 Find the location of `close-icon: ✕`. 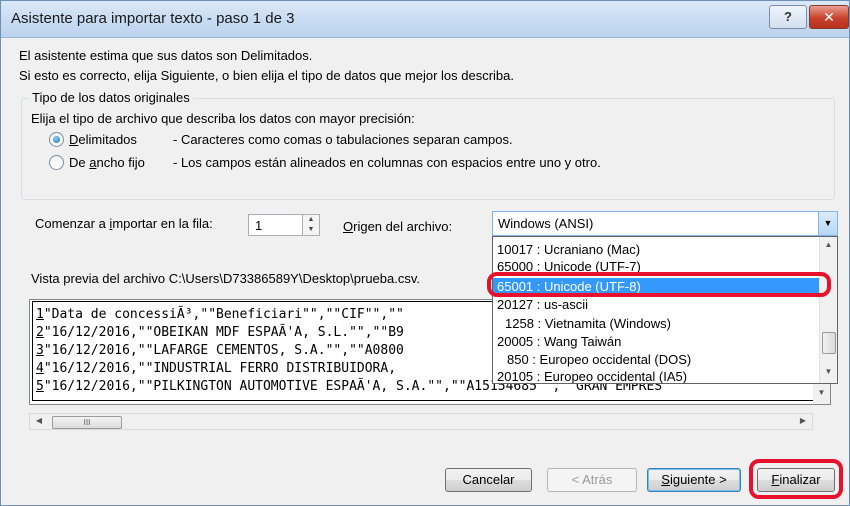

close-icon: ✕ is located at coordinates (829, 17).